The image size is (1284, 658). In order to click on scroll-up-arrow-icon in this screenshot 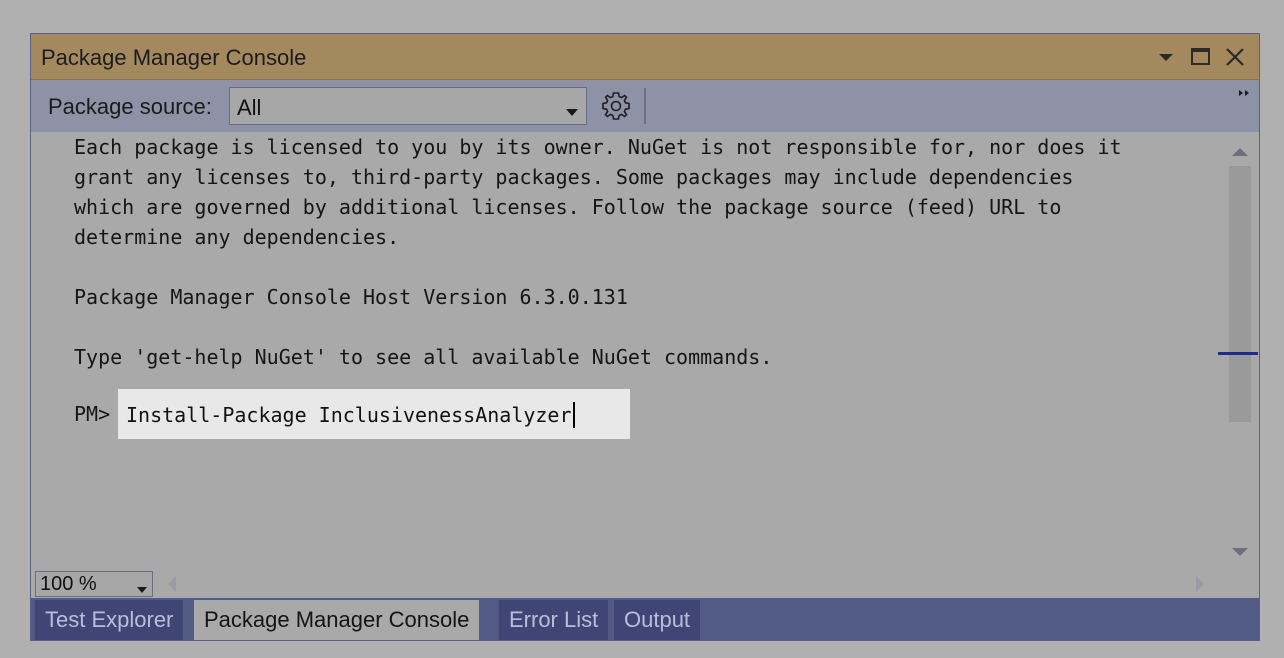, I will do `click(1240, 153)`.